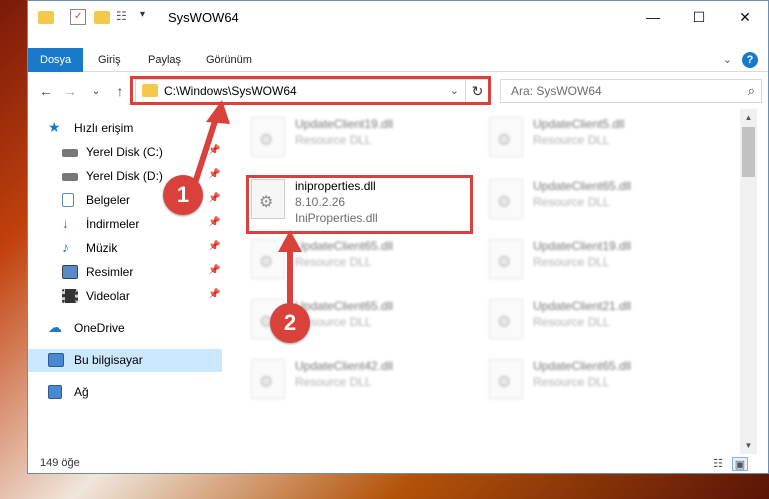 The width and height of the screenshot is (769, 499). Describe the element at coordinates (359, 204) in the screenshot. I see `file-highlight-box` at that location.